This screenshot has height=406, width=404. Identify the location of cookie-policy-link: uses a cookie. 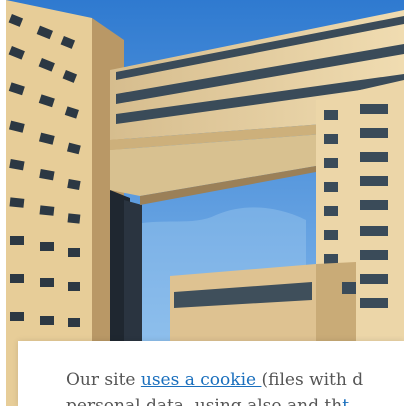
(201, 380).